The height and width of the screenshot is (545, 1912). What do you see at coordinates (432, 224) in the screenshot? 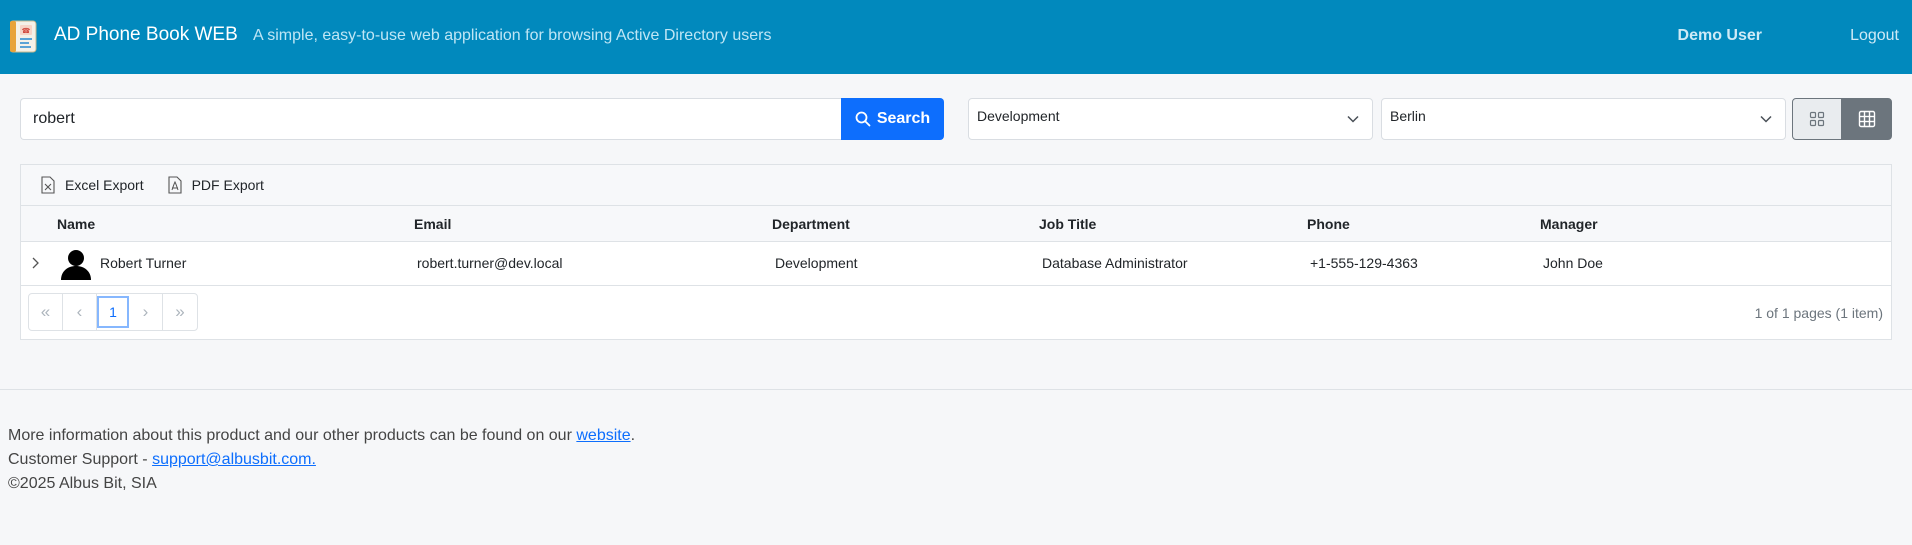
I see `column-header-email: Email` at bounding box center [432, 224].